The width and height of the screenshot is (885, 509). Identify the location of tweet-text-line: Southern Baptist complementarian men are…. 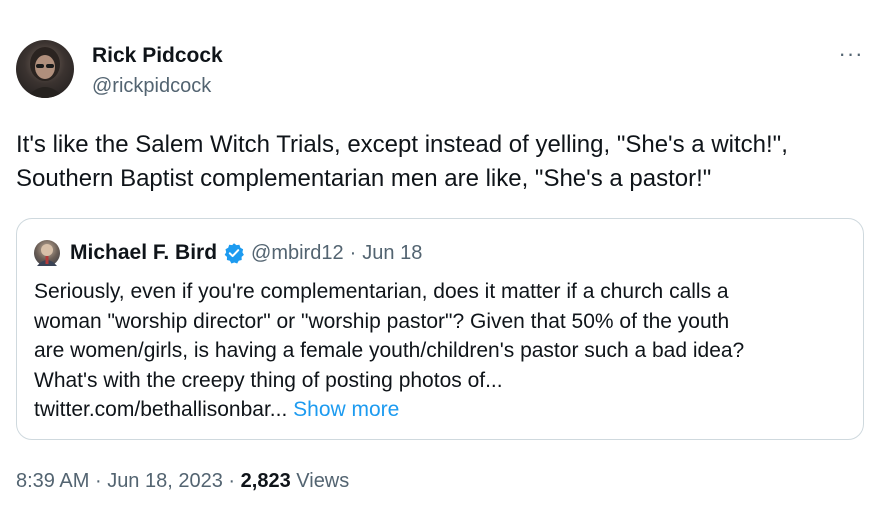
(364, 178).